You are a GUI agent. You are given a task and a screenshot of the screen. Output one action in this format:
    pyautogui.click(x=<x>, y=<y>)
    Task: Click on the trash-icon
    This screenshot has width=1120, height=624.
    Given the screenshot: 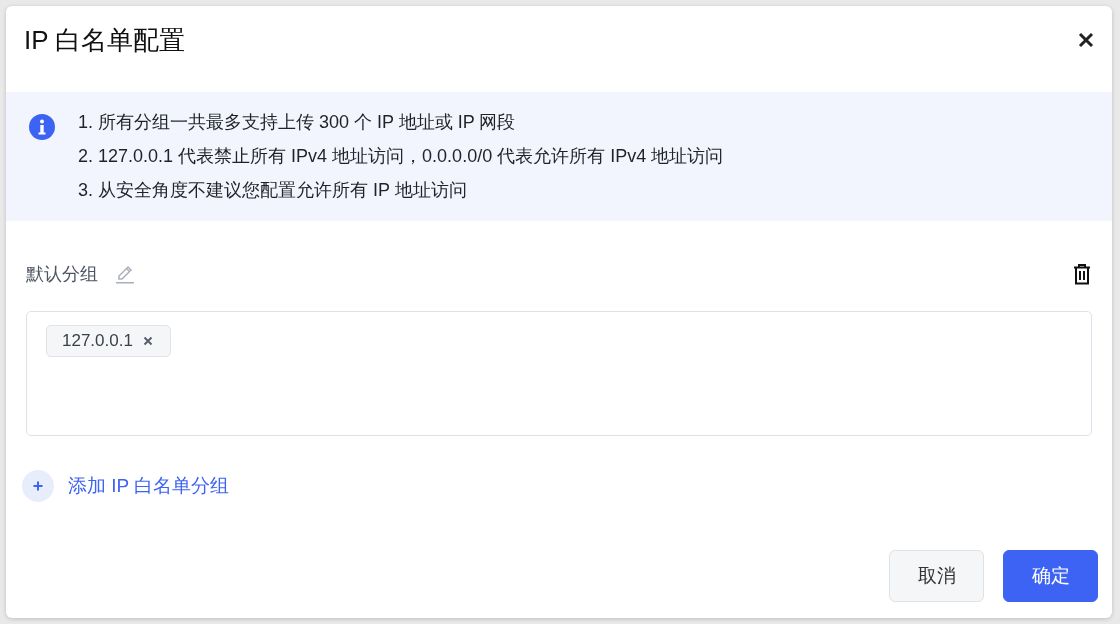 What is the action you would take?
    pyautogui.click(x=1082, y=274)
    